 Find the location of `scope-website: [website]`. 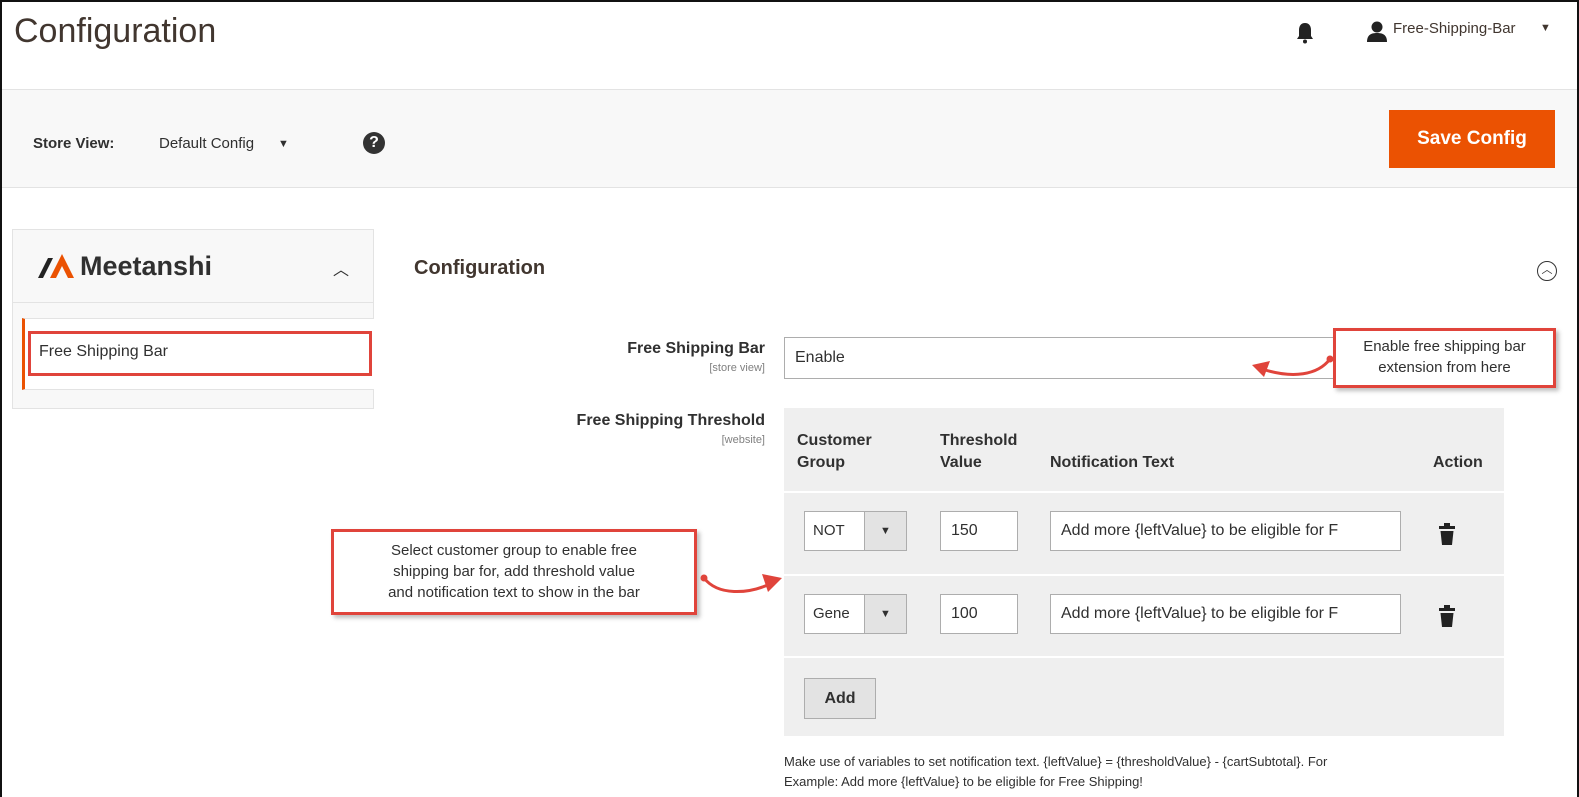

scope-website: [website] is located at coordinates (743, 440).